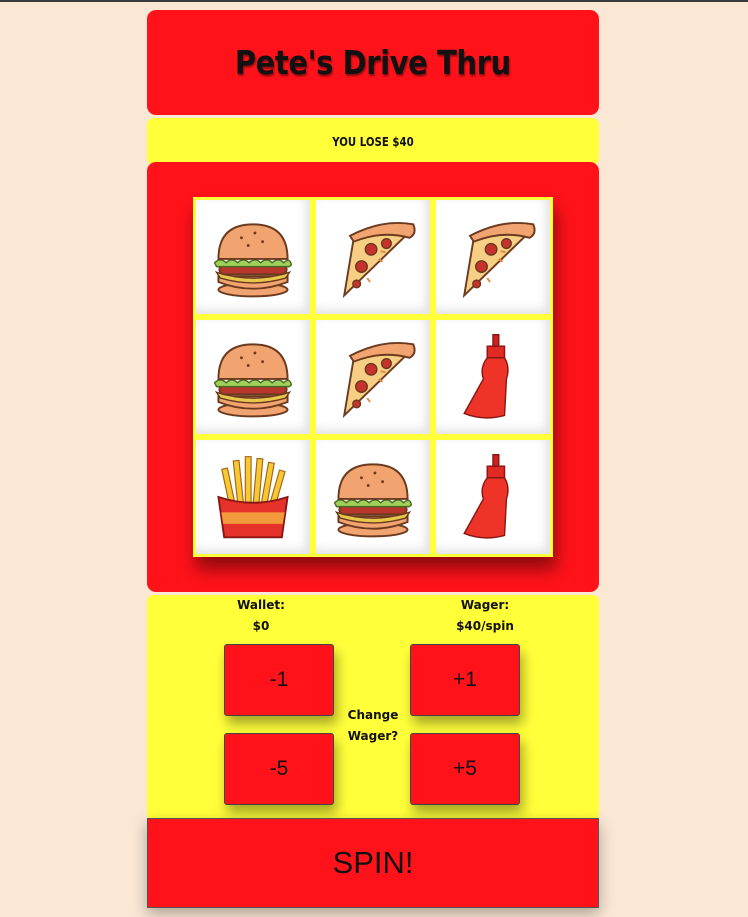 The width and height of the screenshot is (748, 917). I want to click on wager-plus-5-button: +5, so click(465, 769).